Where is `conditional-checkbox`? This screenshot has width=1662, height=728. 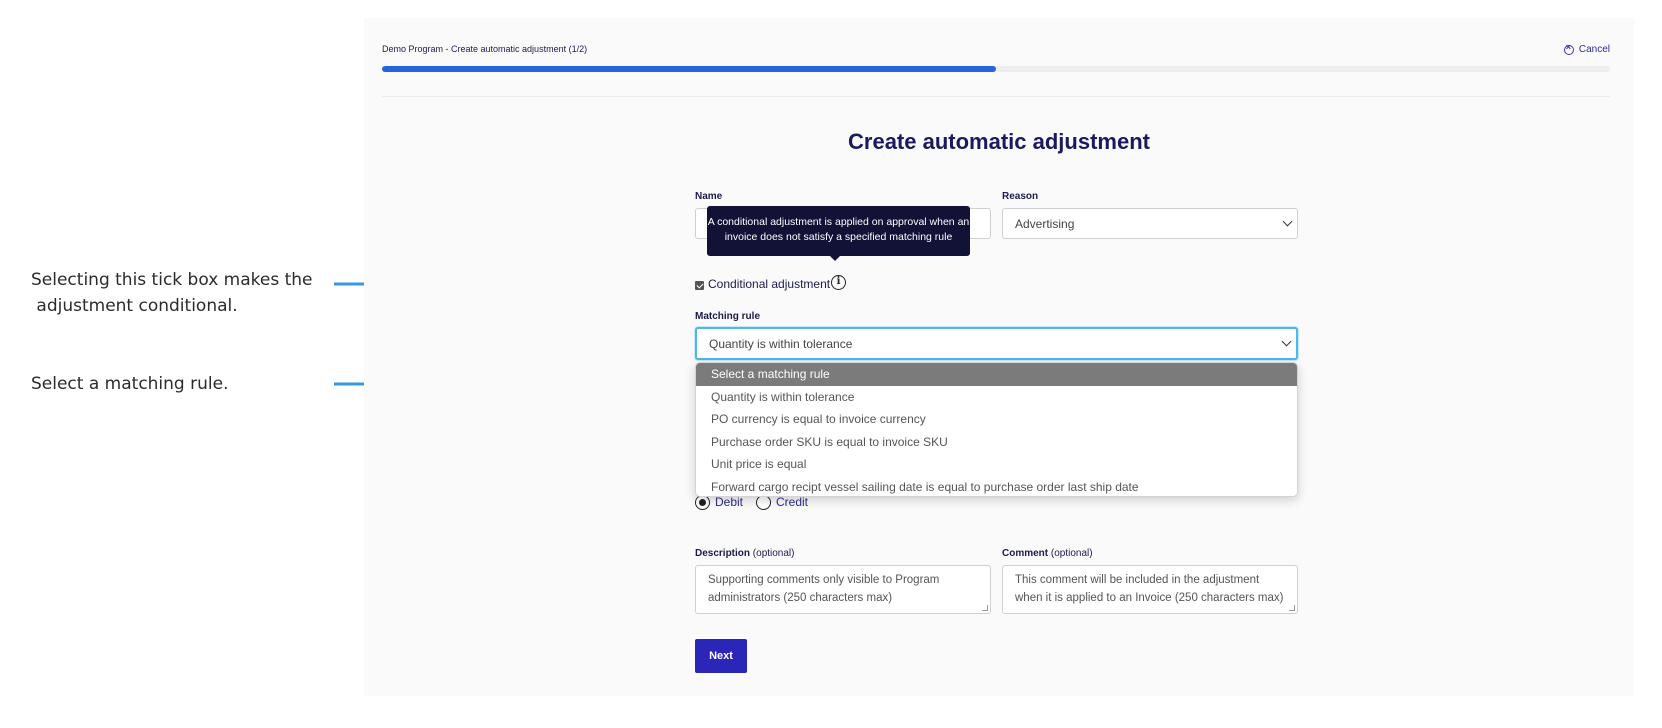
conditional-checkbox is located at coordinates (699, 285).